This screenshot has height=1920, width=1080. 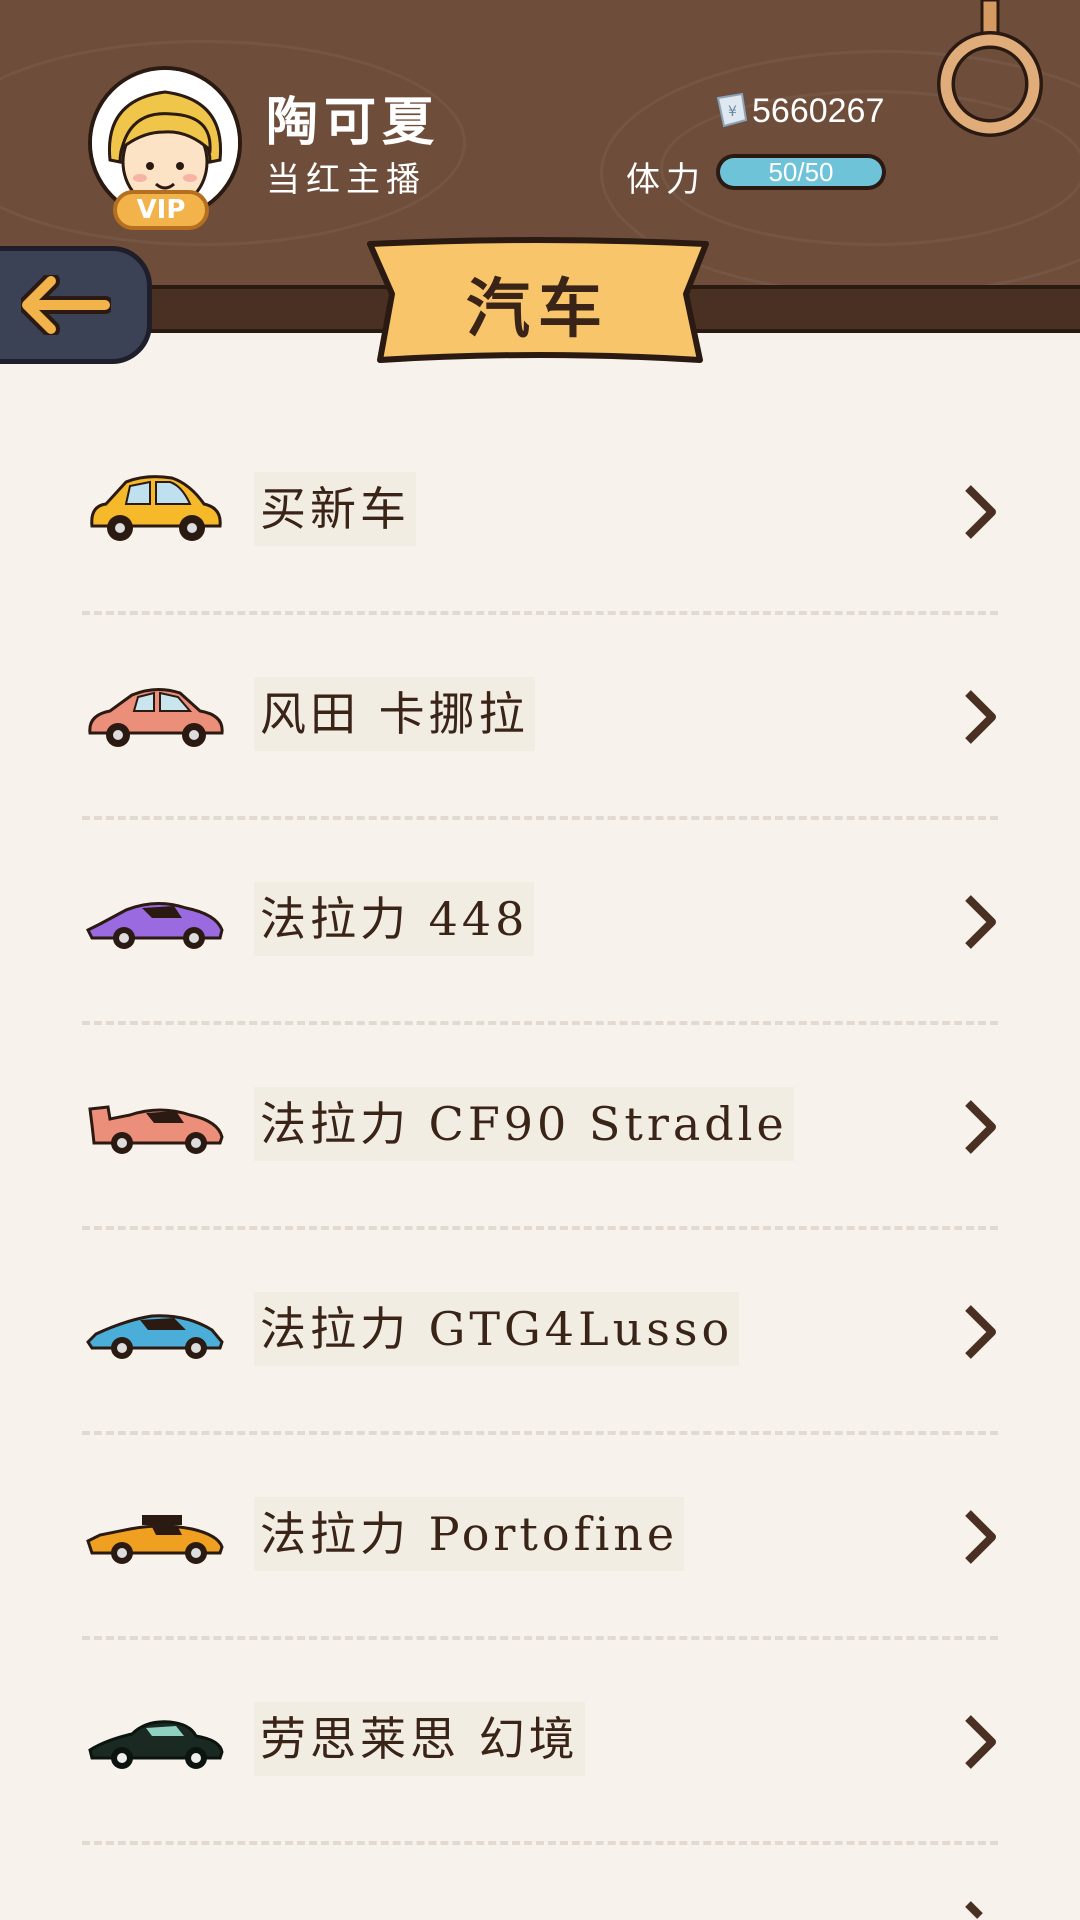 I want to click on item-label: 买新车, so click(x=335, y=509).